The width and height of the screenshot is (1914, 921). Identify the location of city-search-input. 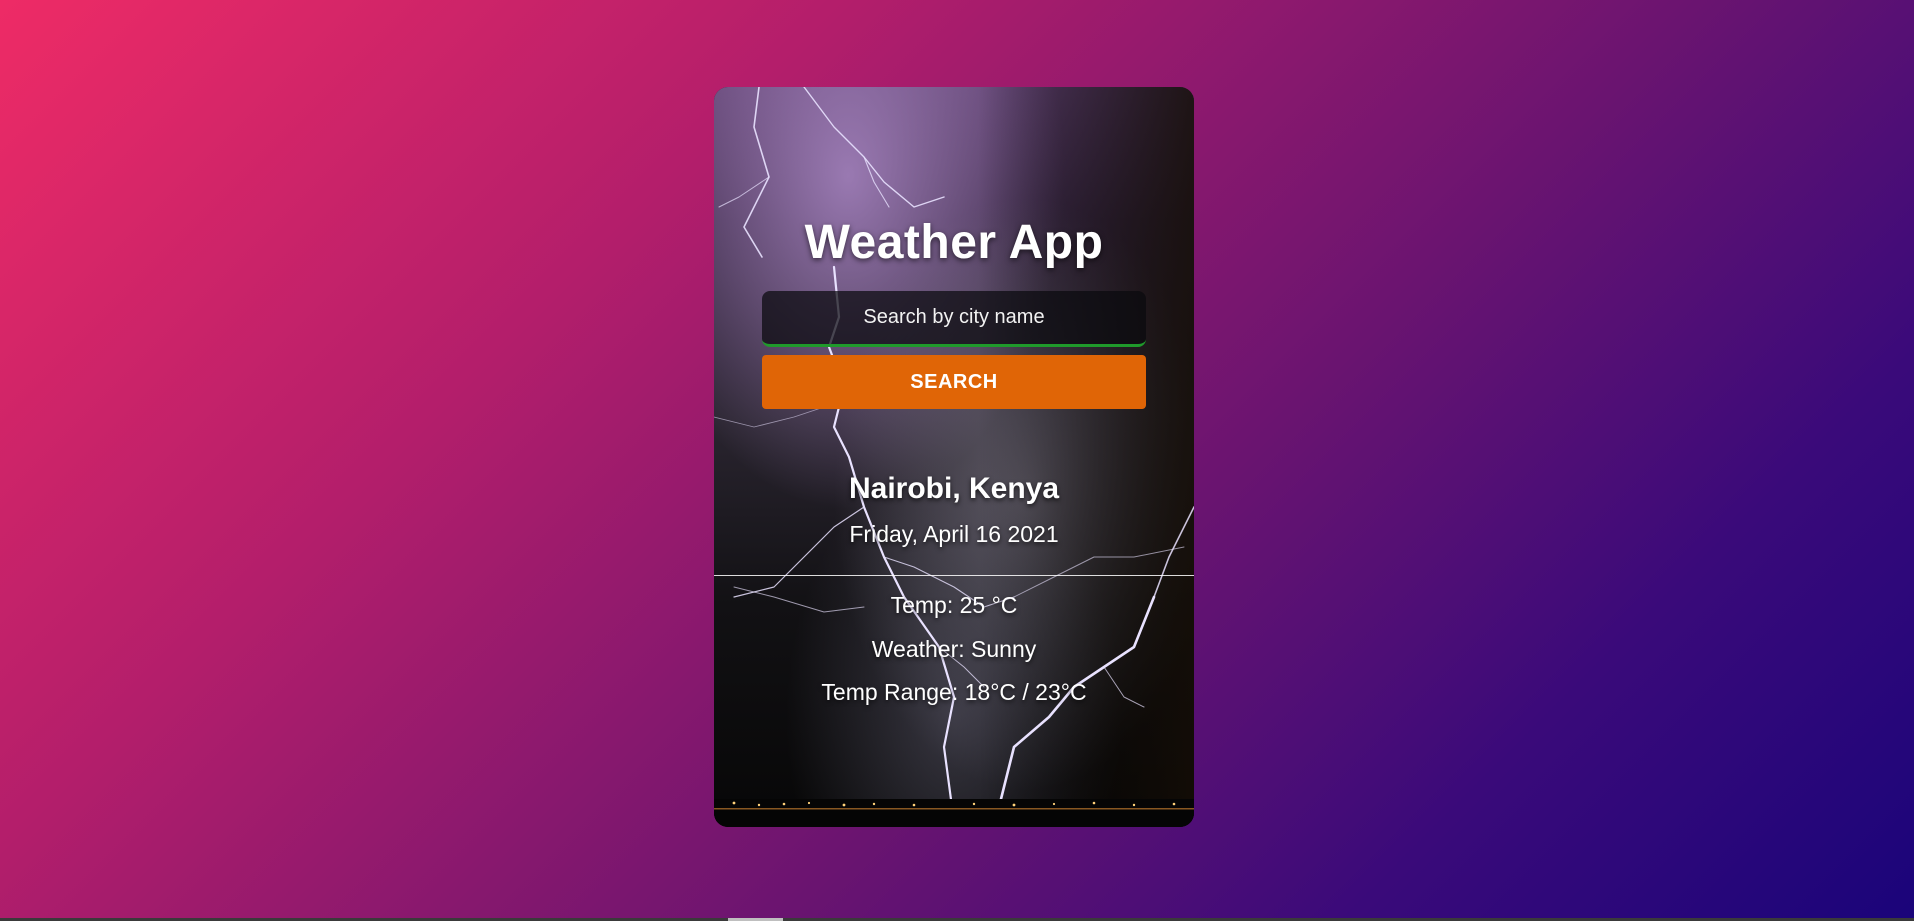
(954, 319).